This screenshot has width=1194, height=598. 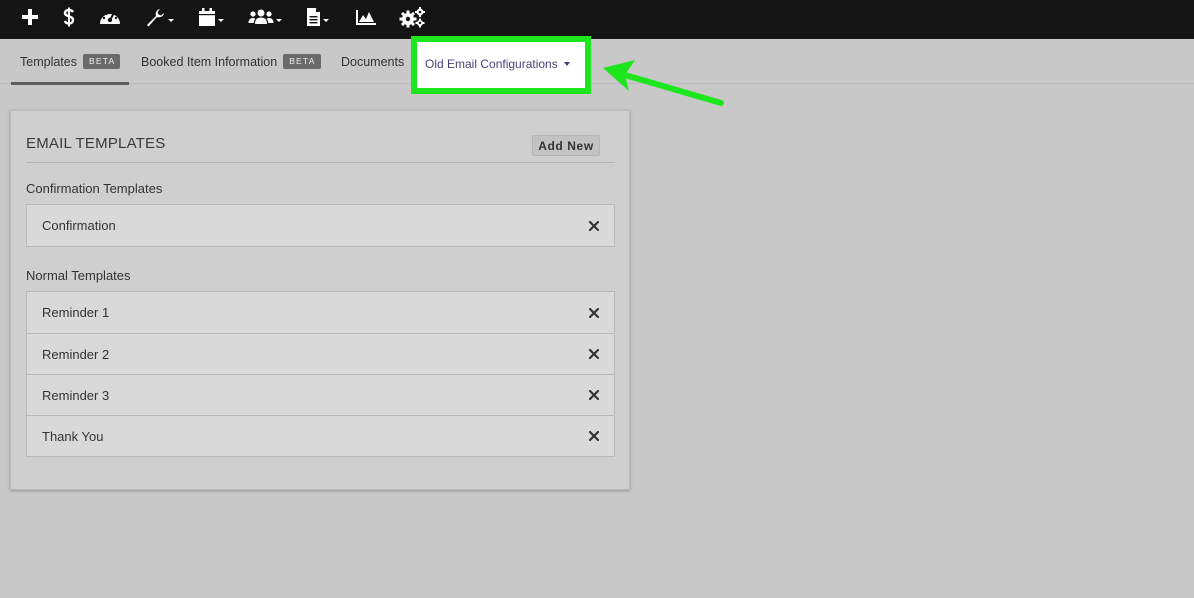 I want to click on add-new-button: Add New, so click(x=566, y=145).